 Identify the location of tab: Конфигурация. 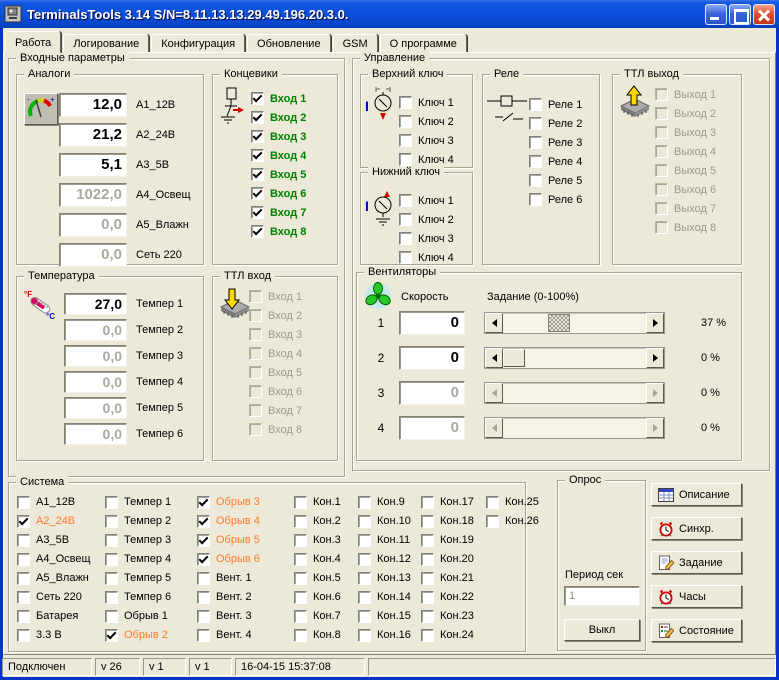
(198, 43).